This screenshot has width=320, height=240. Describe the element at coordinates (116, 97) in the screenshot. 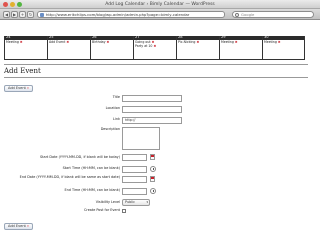

I see `title-label: Title` at that location.